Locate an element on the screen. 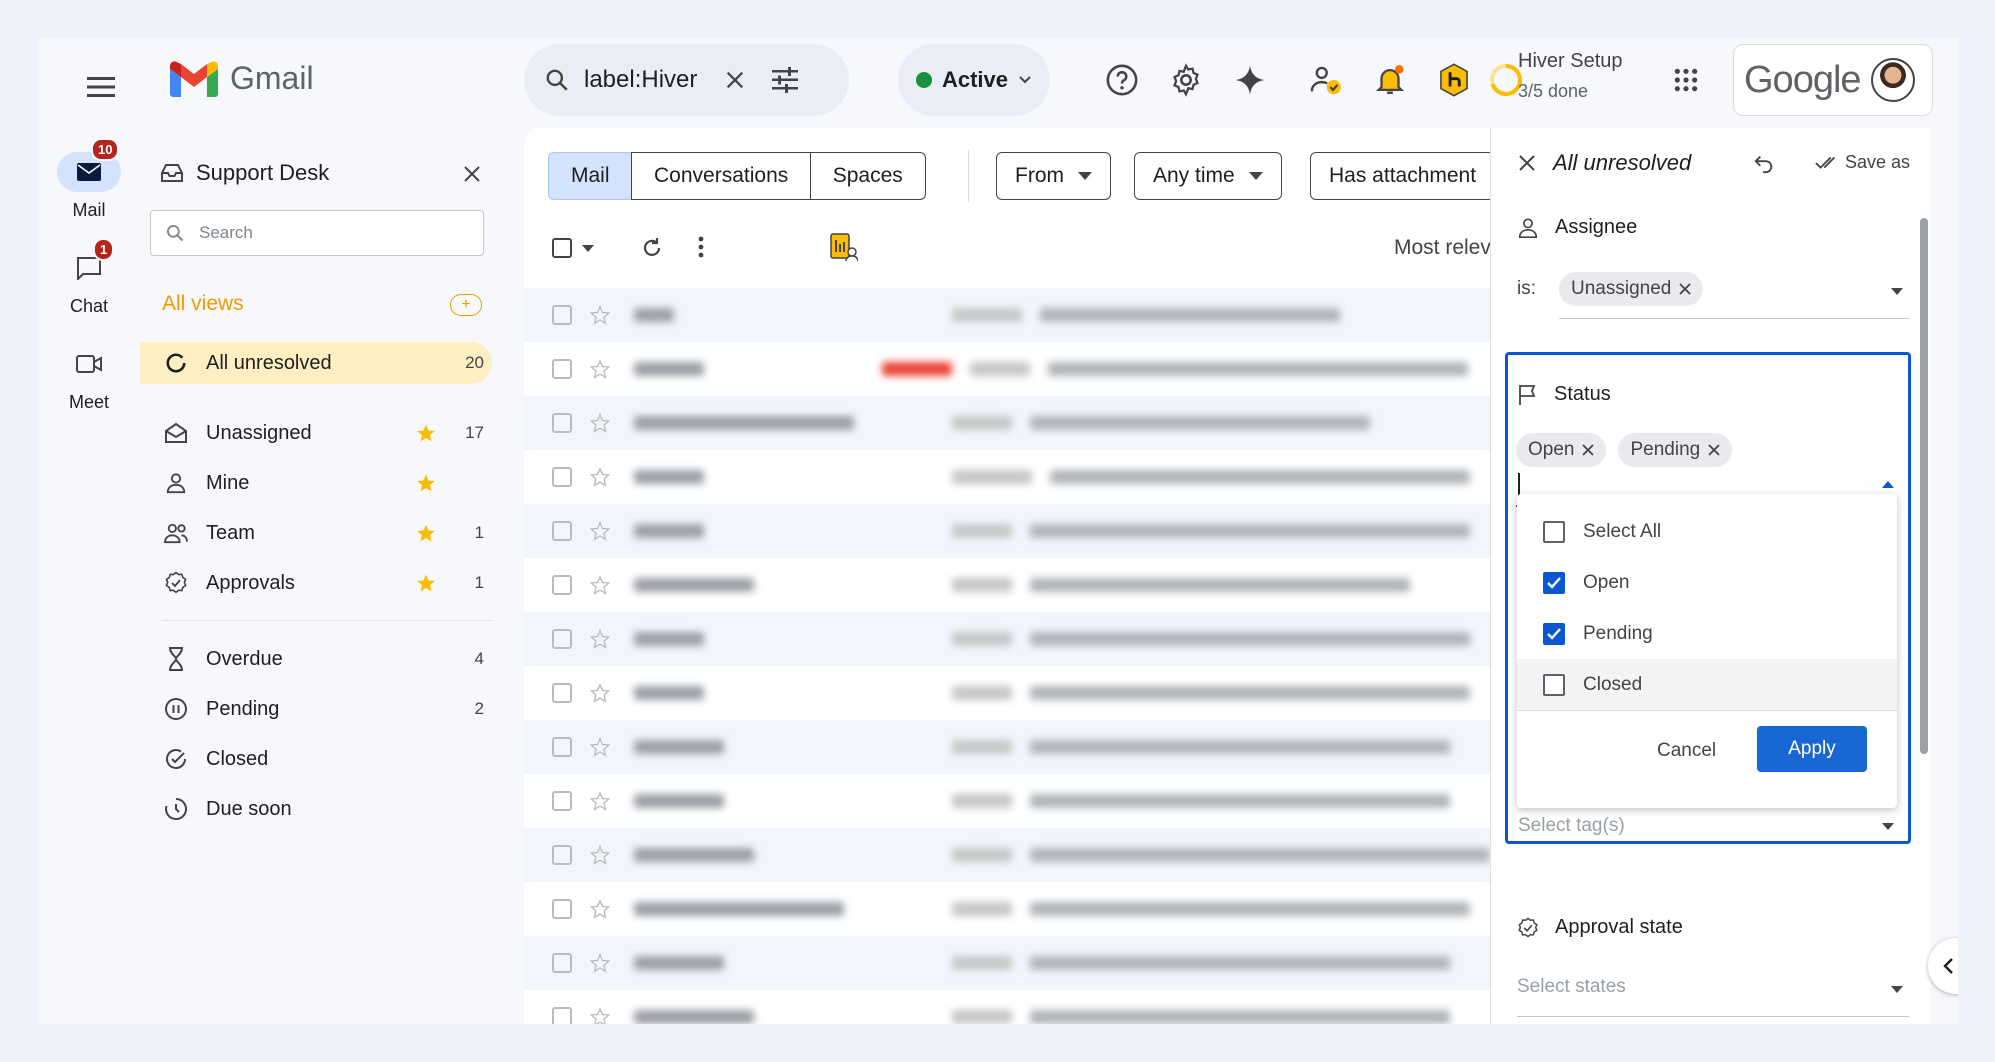  assignee-chip: Unassigned is located at coordinates (1631, 289).